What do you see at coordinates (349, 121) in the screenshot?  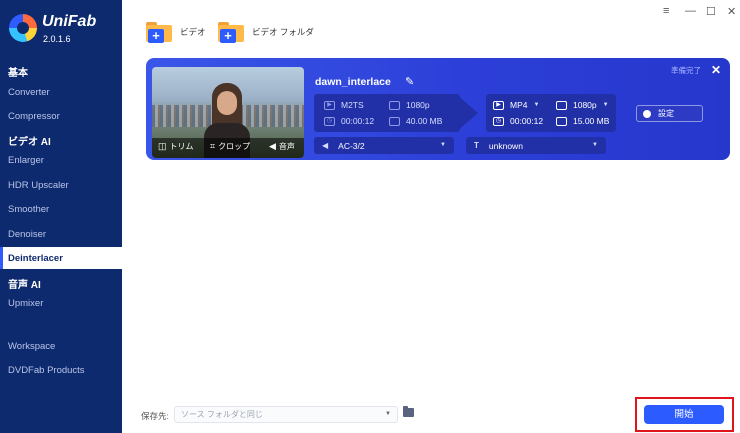 I see `source-duration: ◷ 00:00:12` at bounding box center [349, 121].